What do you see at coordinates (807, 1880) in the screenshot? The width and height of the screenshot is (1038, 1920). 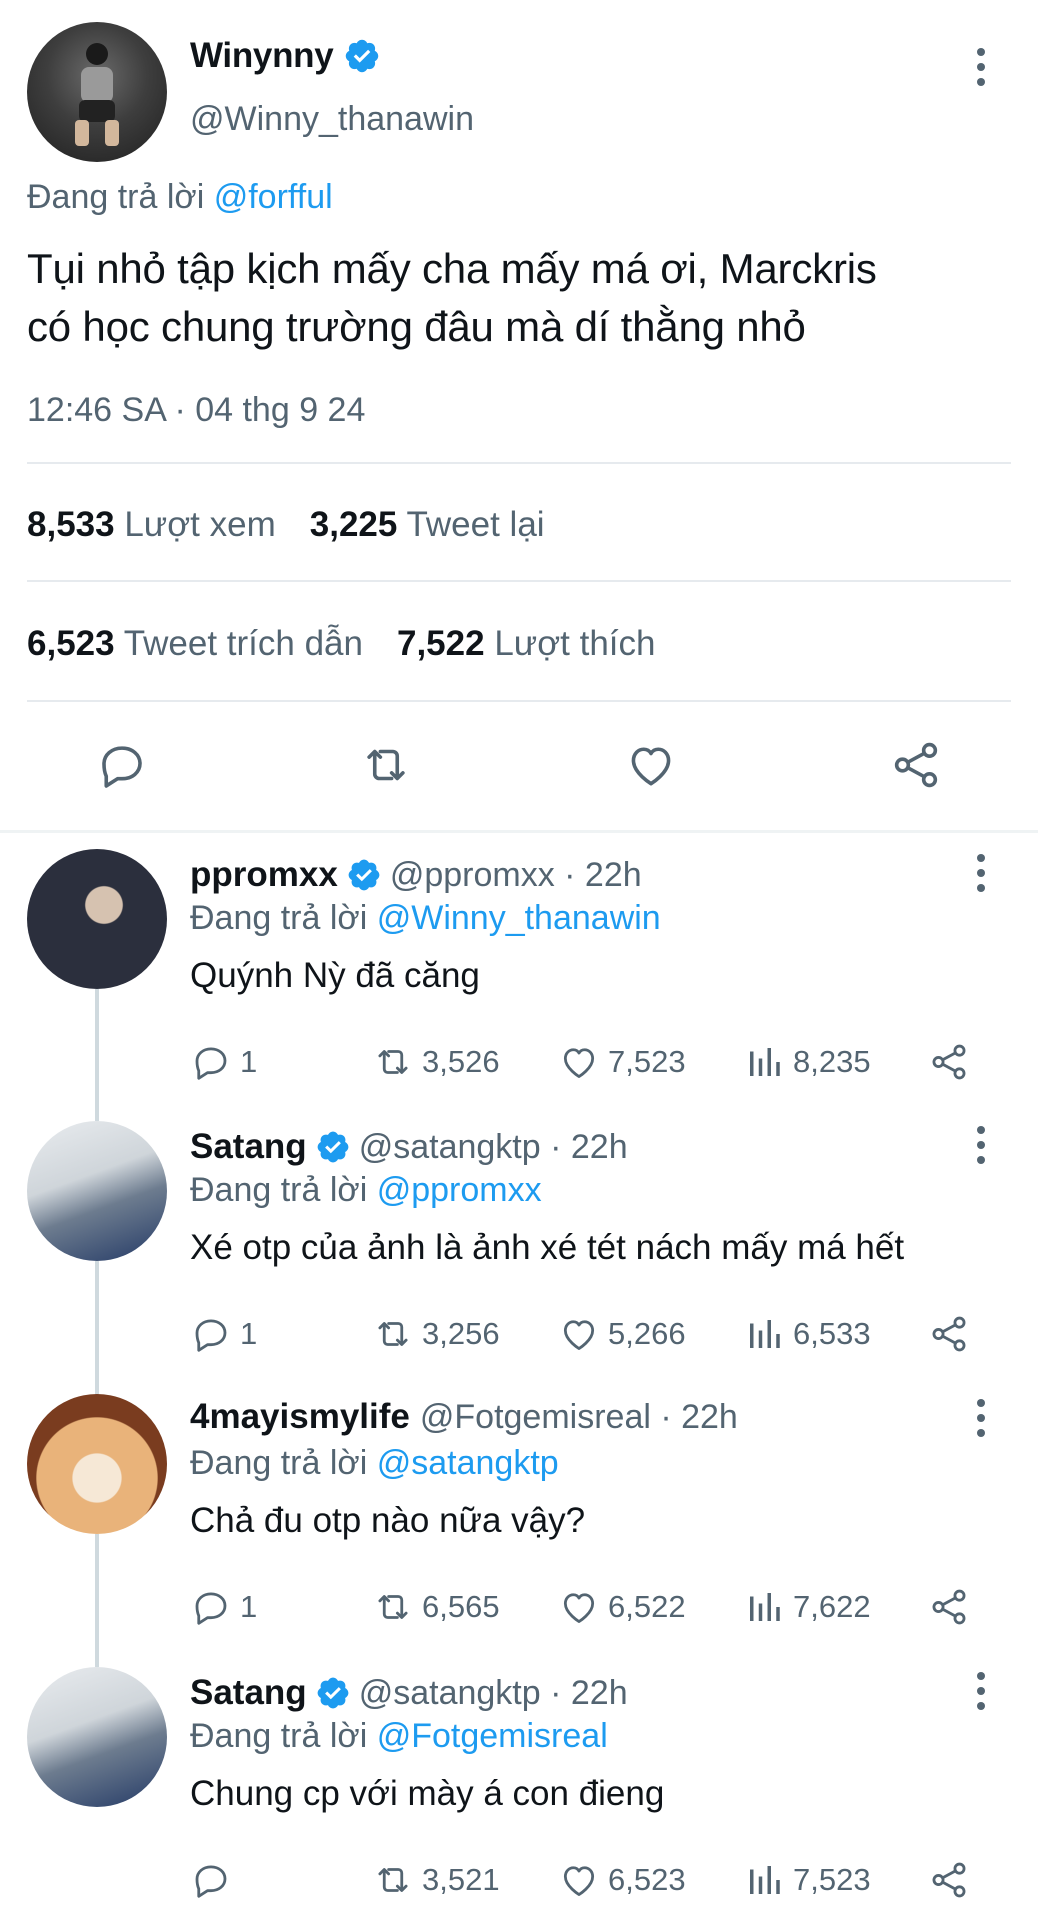 I see `views-button: 7,523` at bounding box center [807, 1880].